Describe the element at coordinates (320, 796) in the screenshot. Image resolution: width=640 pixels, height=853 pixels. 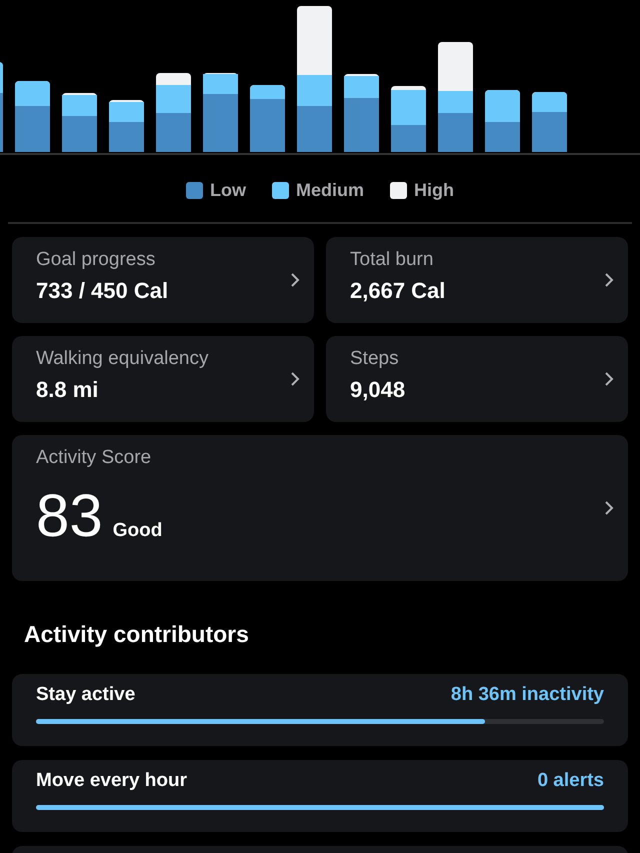
I see `contributor-card: Move every hour 0 alerts` at that location.